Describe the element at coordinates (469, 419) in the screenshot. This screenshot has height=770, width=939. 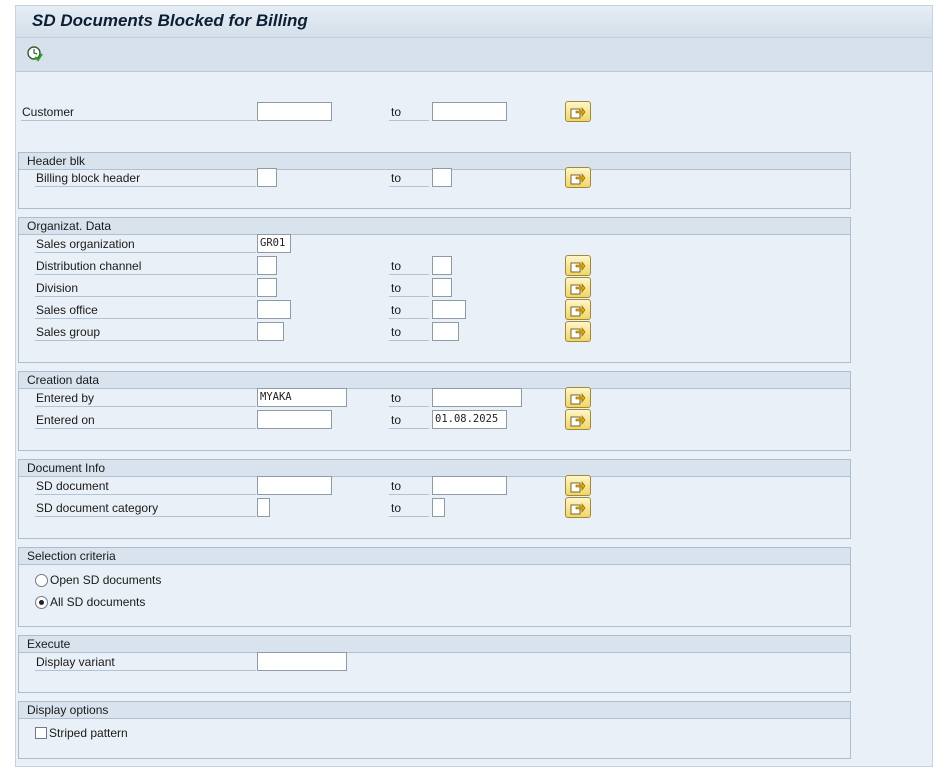
I see `entered-on-to-input: 01.08.2025` at that location.